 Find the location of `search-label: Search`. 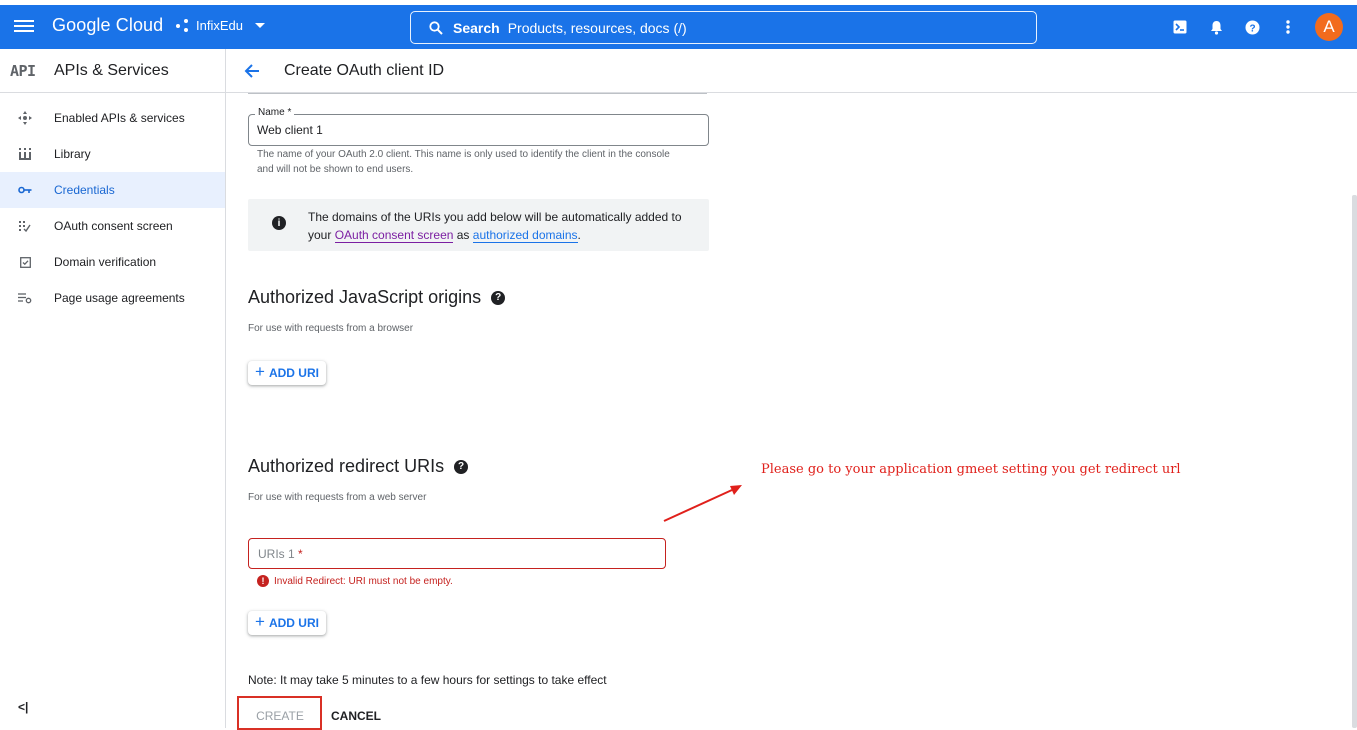

search-label: Search is located at coordinates (476, 27).